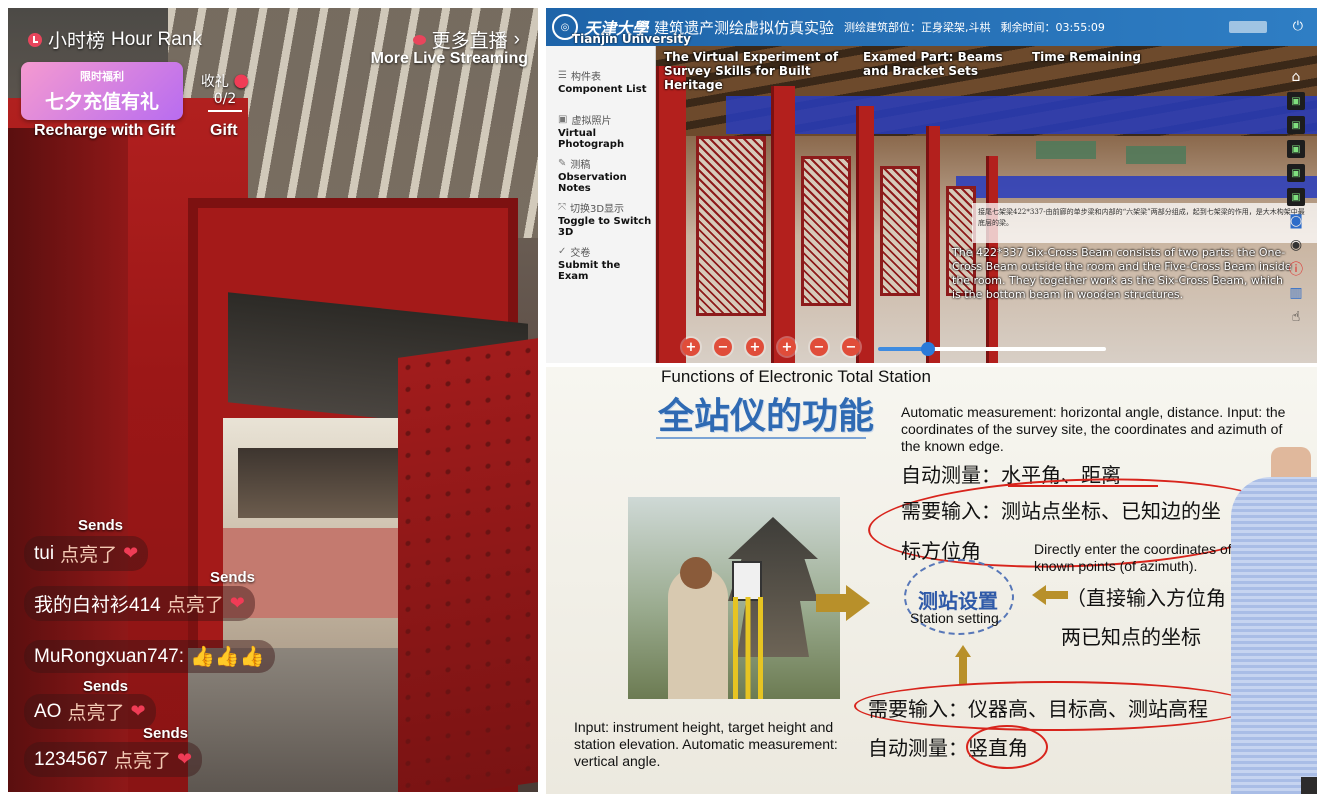 Image resolution: width=1317 pixels, height=794 pixels. What do you see at coordinates (585, 77) in the screenshot?
I see `sidebar-label-cn: 构件表` at bounding box center [585, 77].